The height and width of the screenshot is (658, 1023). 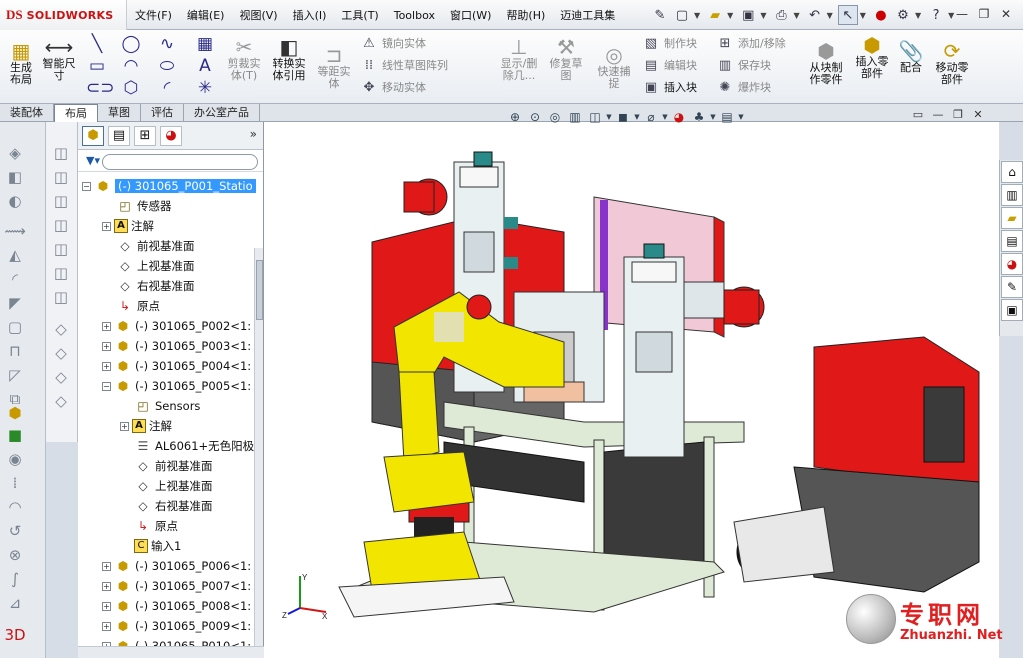 What do you see at coordinates (1012, 264) in the screenshot?
I see `appearances-scenes-icon: ◕` at bounding box center [1012, 264].